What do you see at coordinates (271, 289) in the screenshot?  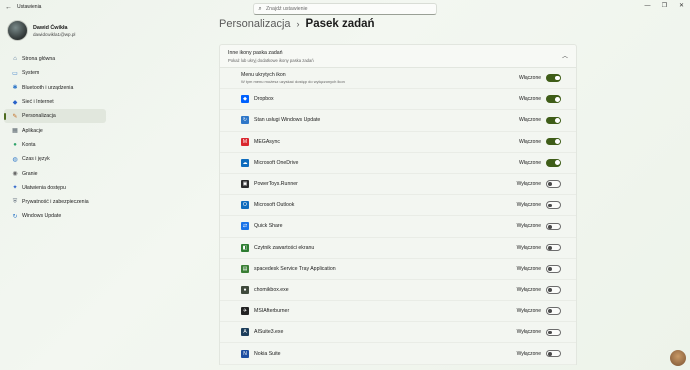 I see `app-name: chomikbox.exe` at bounding box center [271, 289].